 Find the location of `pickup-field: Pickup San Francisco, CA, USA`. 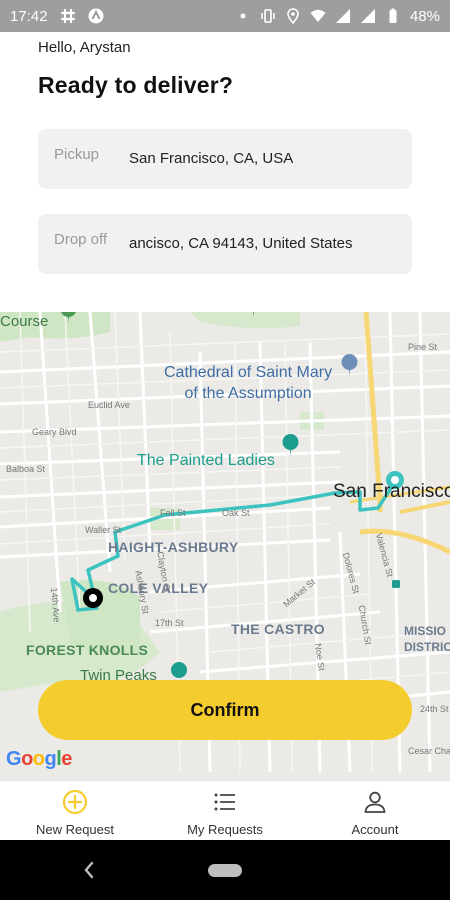

pickup-field: Pickup San Francisco, CA, USA is located at coordinates (225, 159).